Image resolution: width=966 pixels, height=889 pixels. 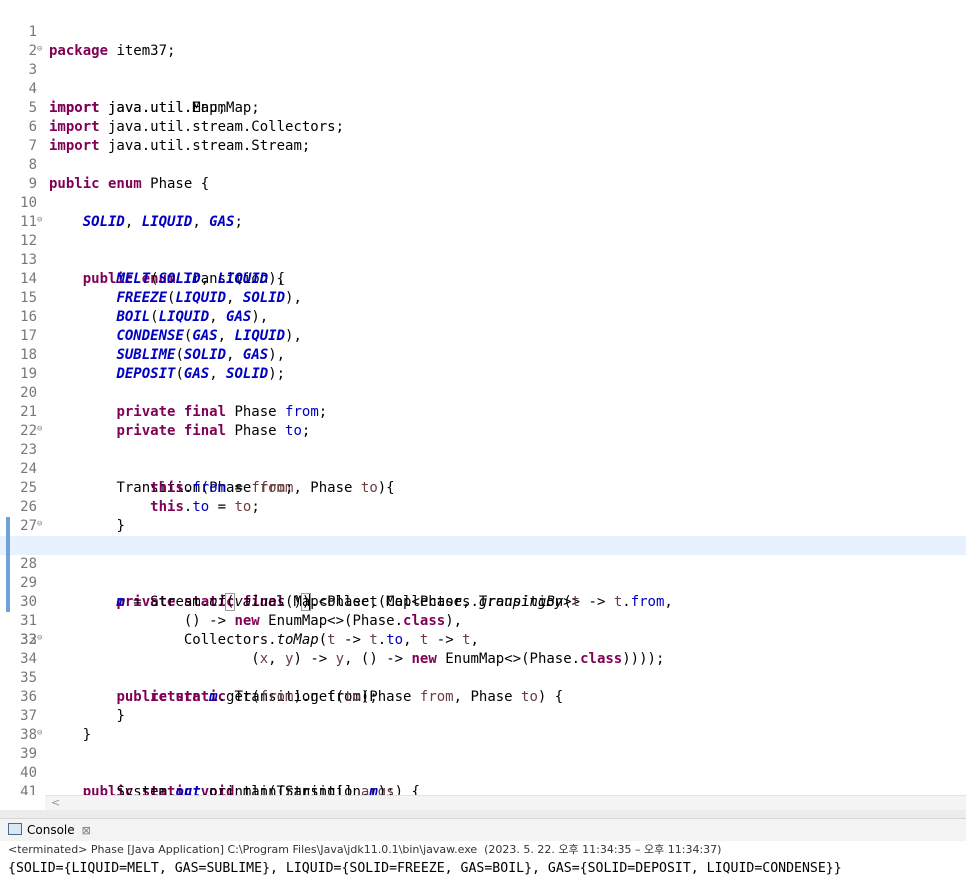 I want to click on code-line: 13 MELT(SOLID, LIQUID),, so click(x=483, y=259).